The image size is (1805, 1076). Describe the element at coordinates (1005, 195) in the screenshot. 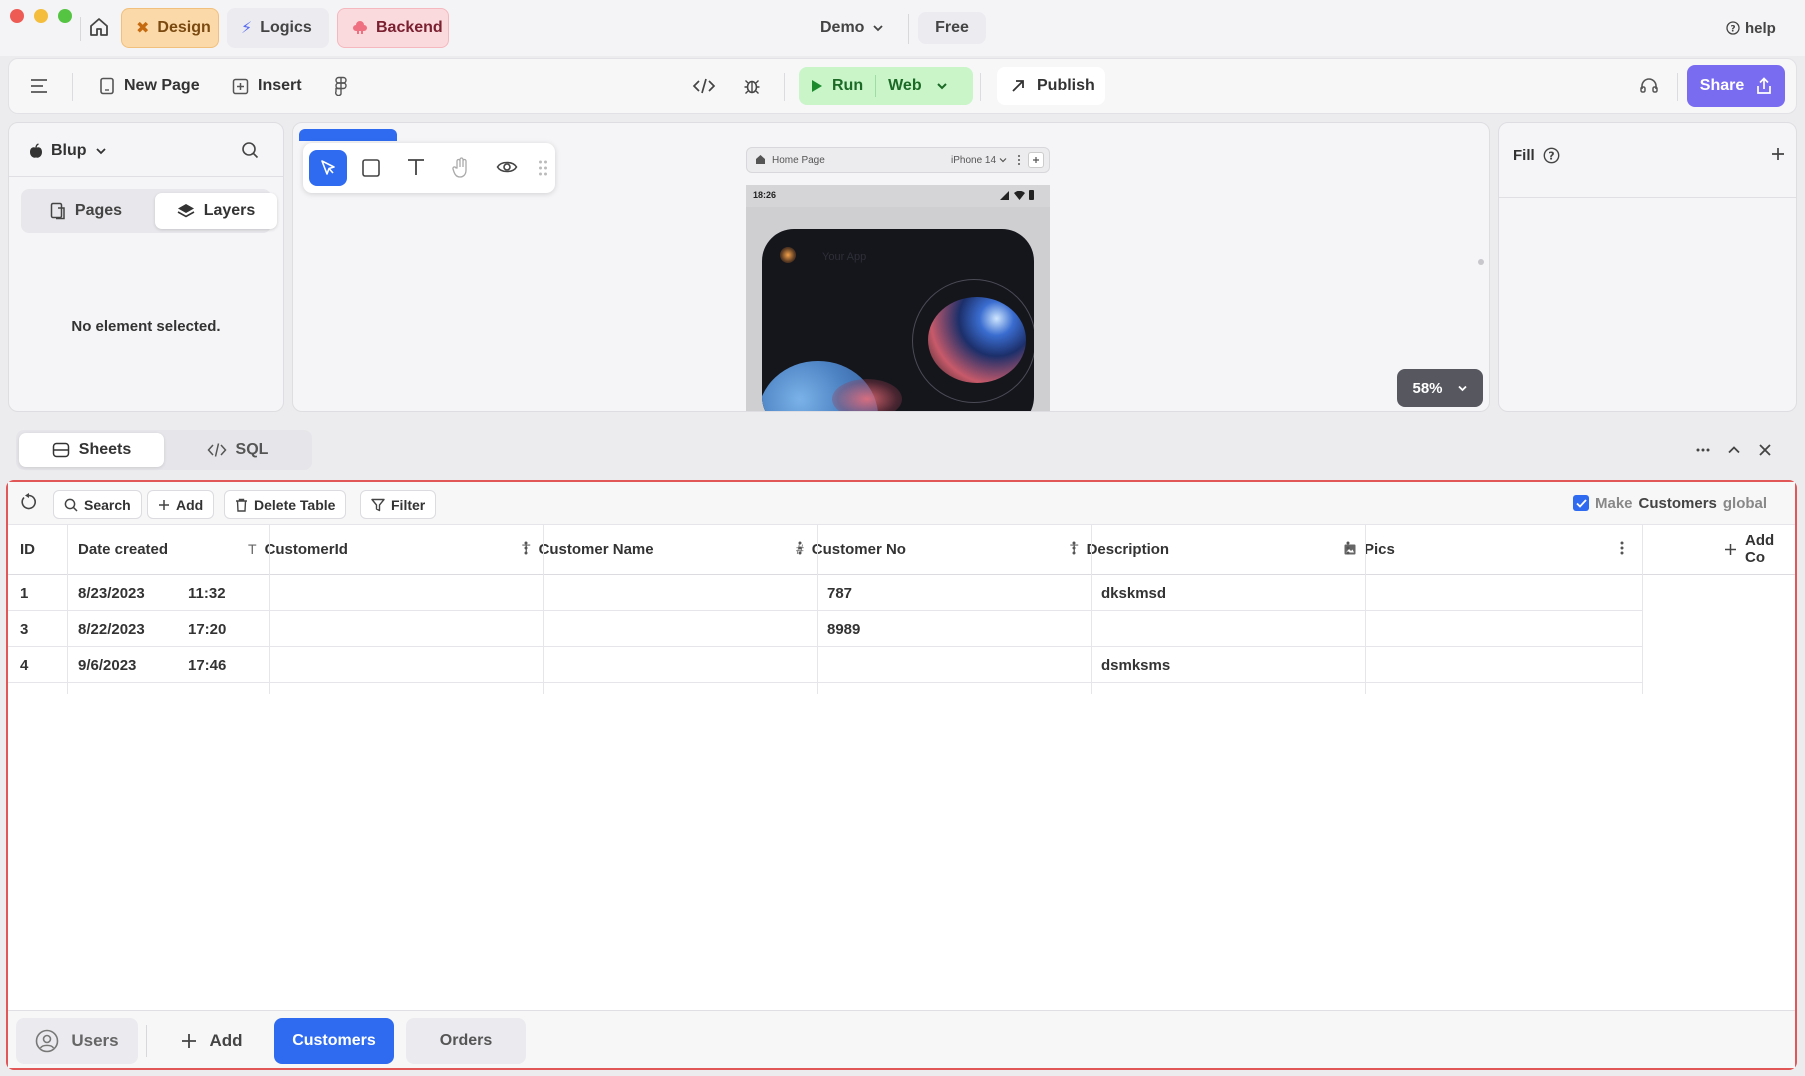

I see `signal-icon` at that location.